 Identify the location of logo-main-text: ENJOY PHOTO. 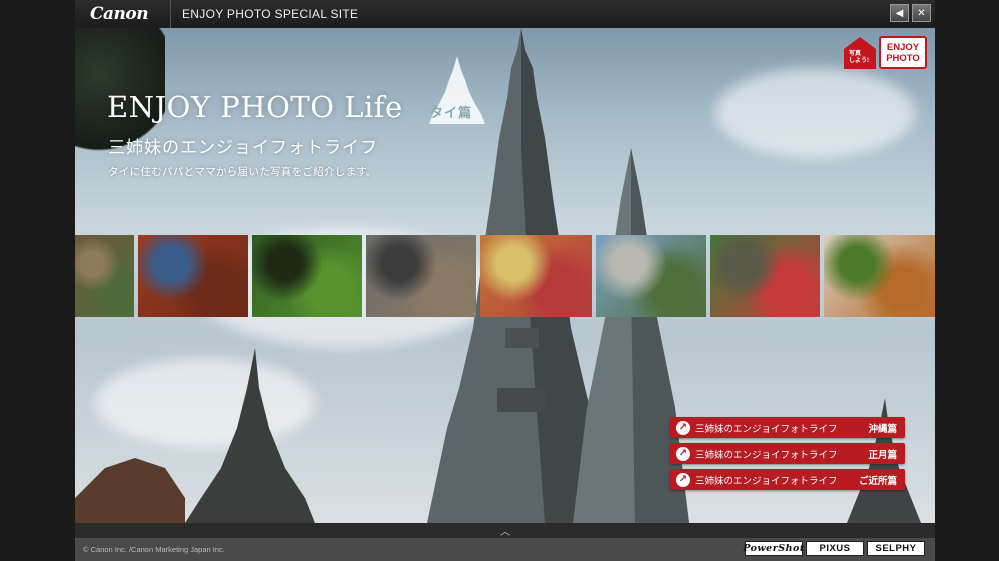
(903, 52).